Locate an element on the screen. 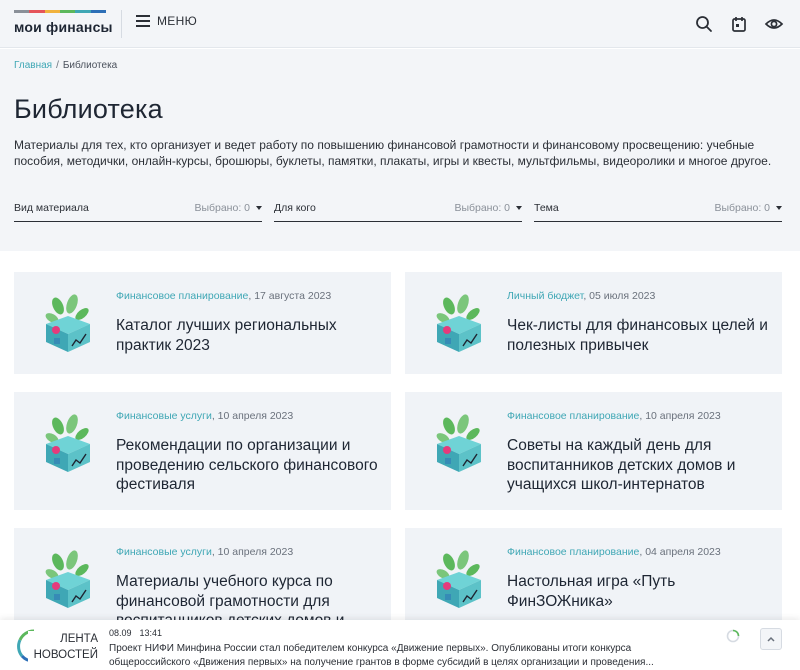  logo-text: мои финансы is located at coordinates (63, 27).